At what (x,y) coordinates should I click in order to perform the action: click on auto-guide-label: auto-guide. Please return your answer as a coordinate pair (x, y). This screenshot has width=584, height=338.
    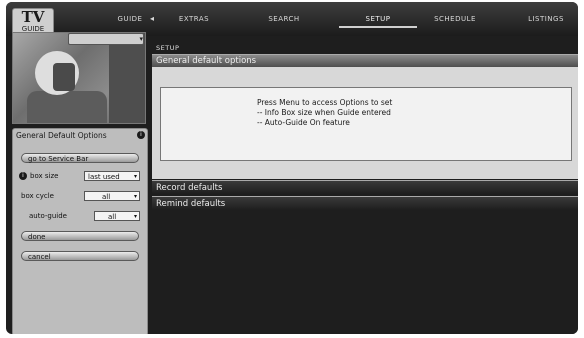
    Looking at the image, I should click on (48, 216).